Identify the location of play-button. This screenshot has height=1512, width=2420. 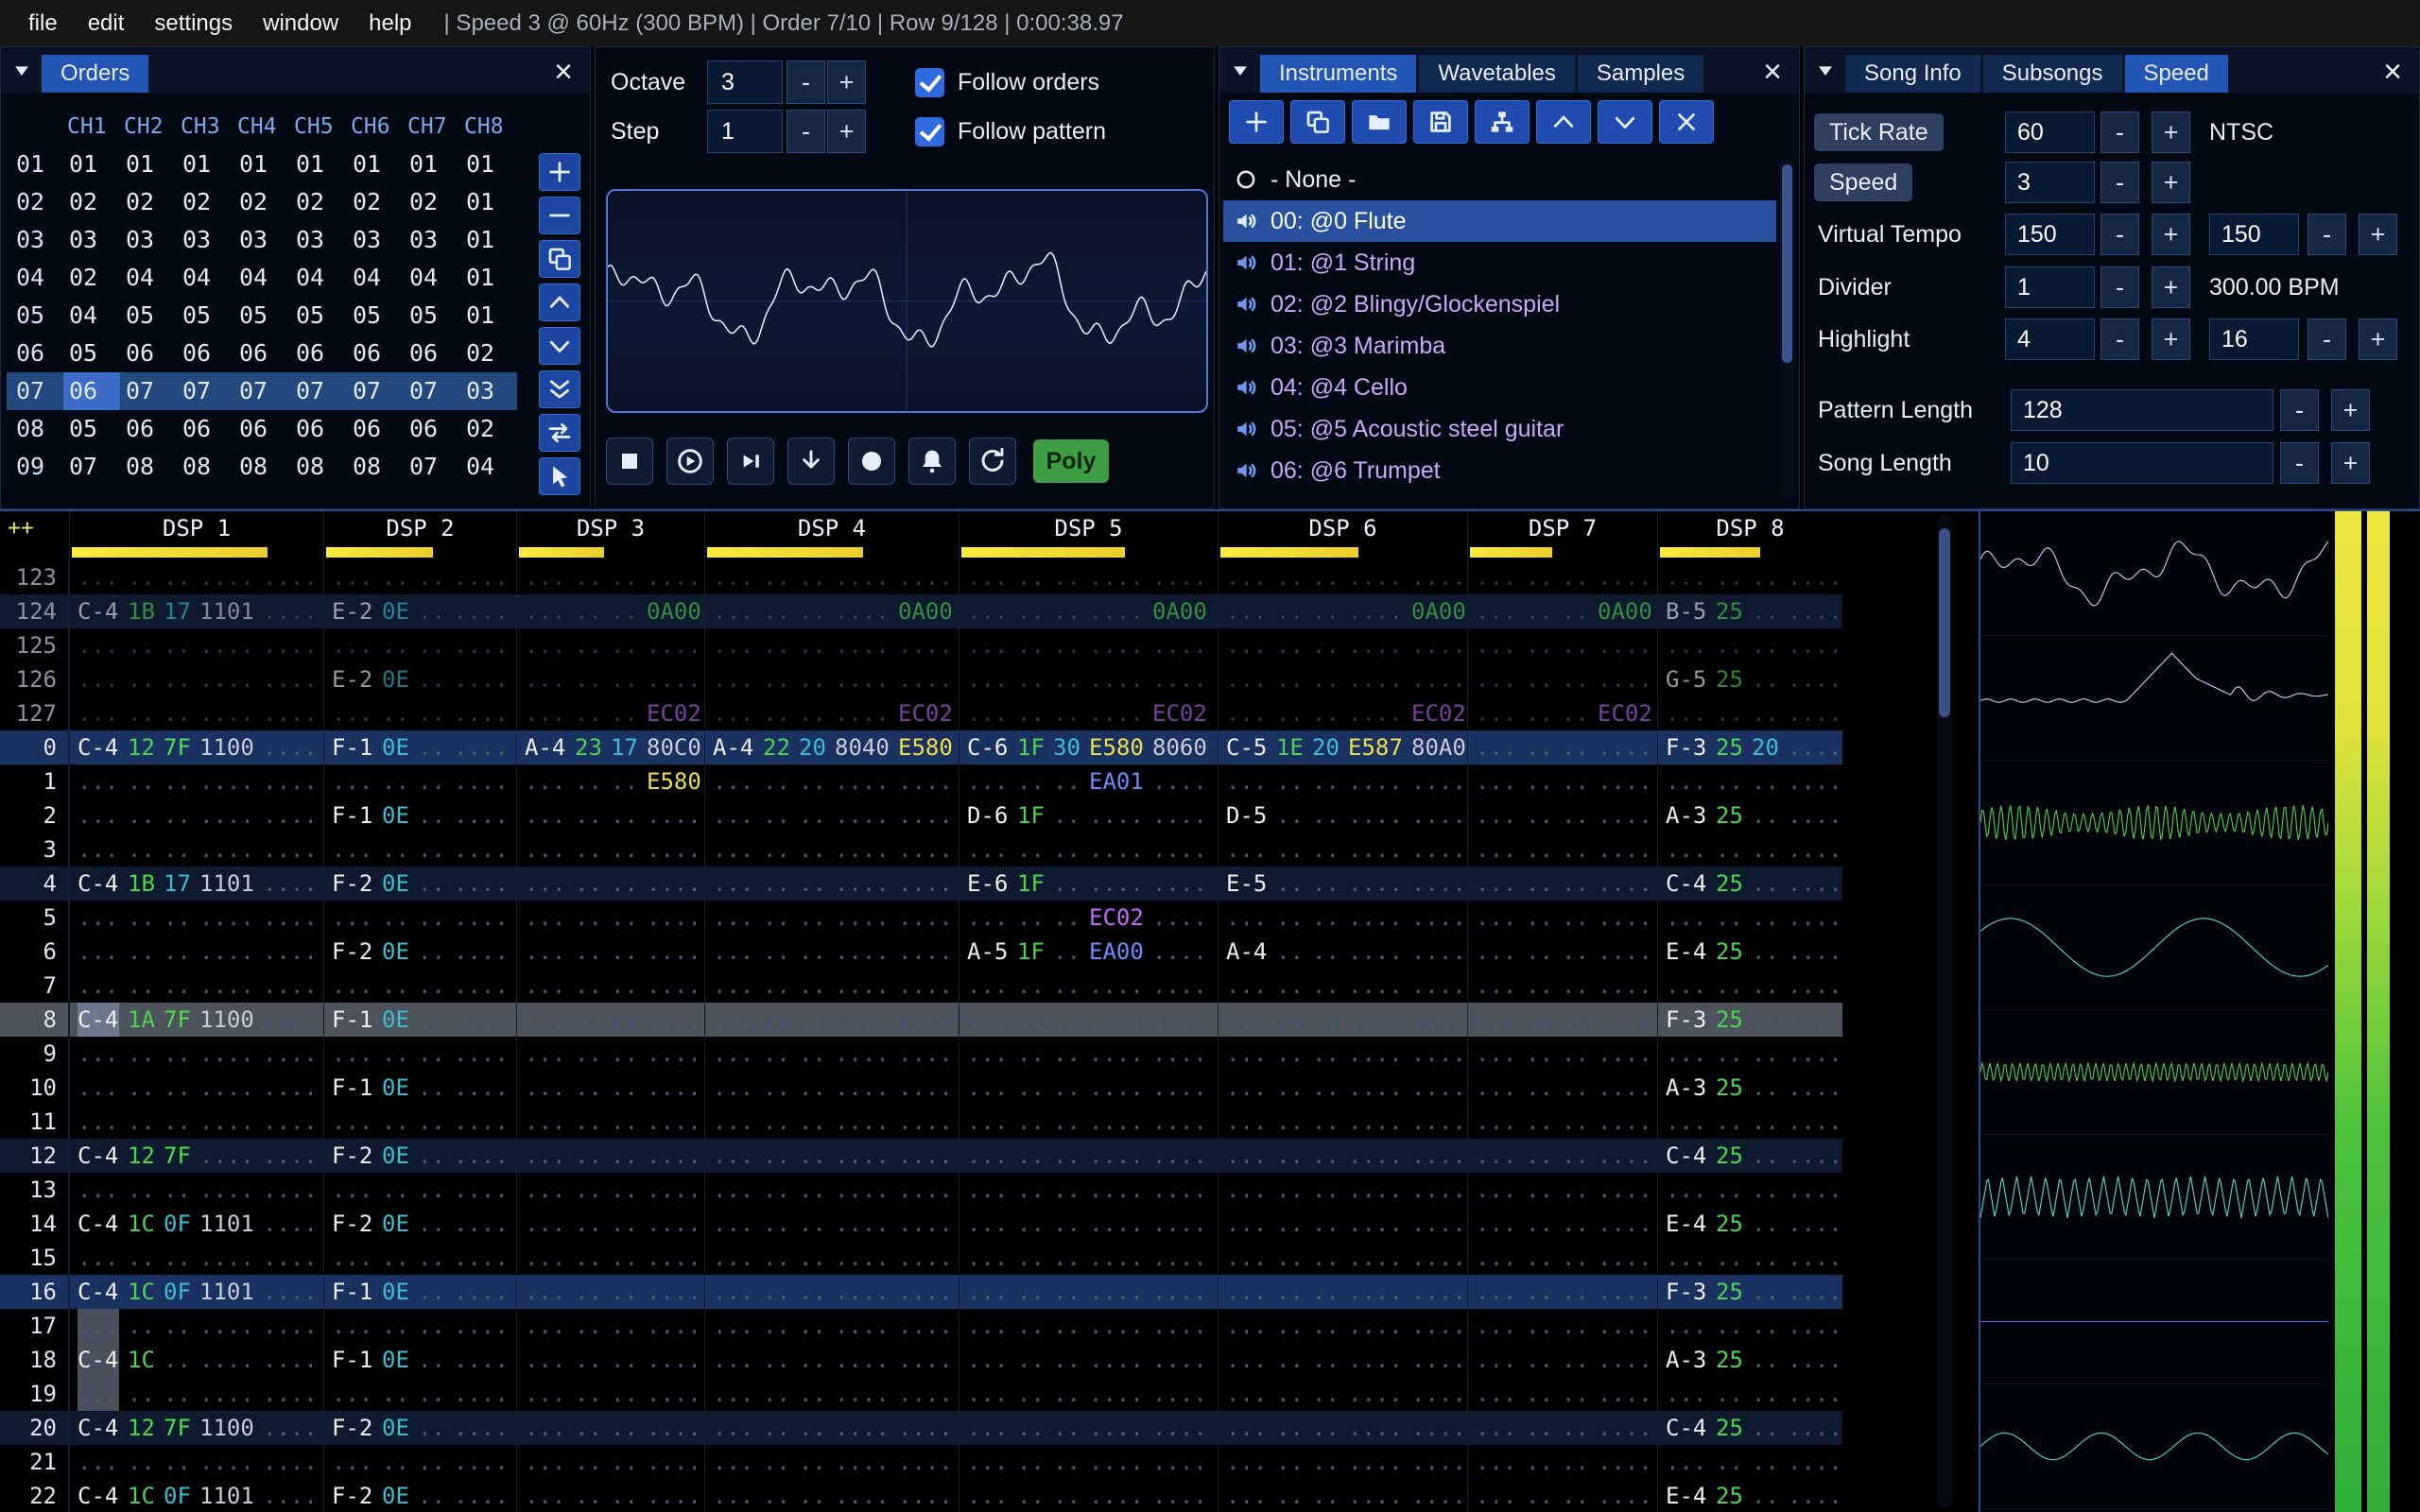
(690, 461).